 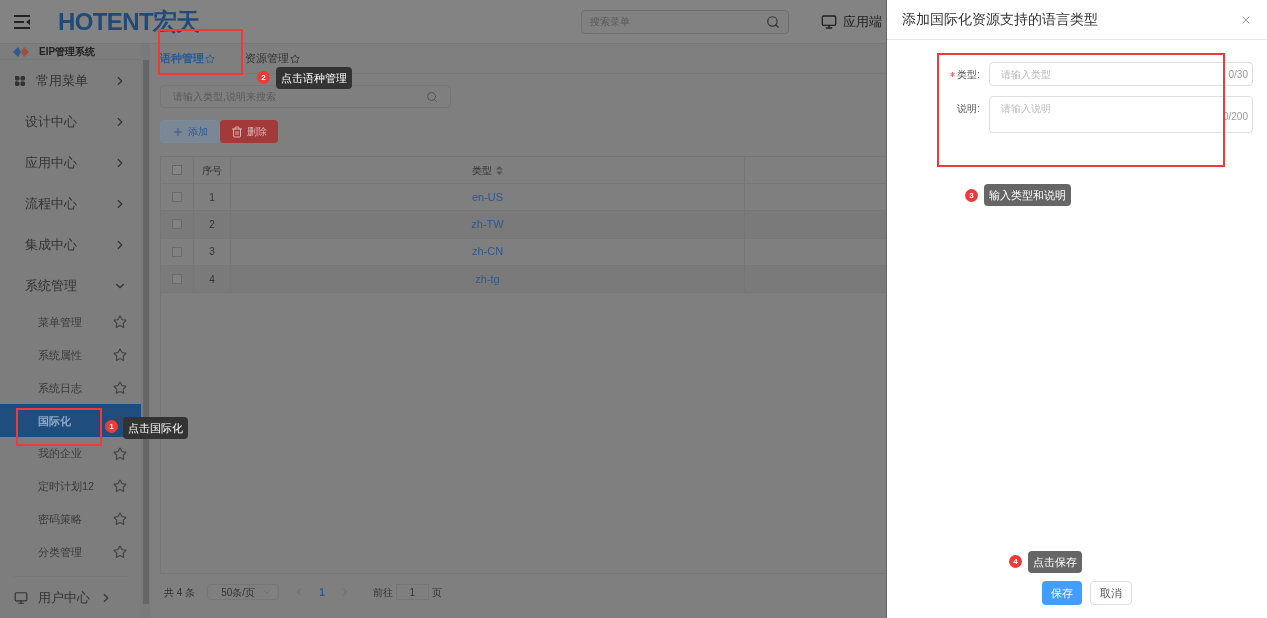 What do you see at coordinates (968, 108) in the screenshot?
I see `field-label: 说明:` at bounding box center [968, 108].